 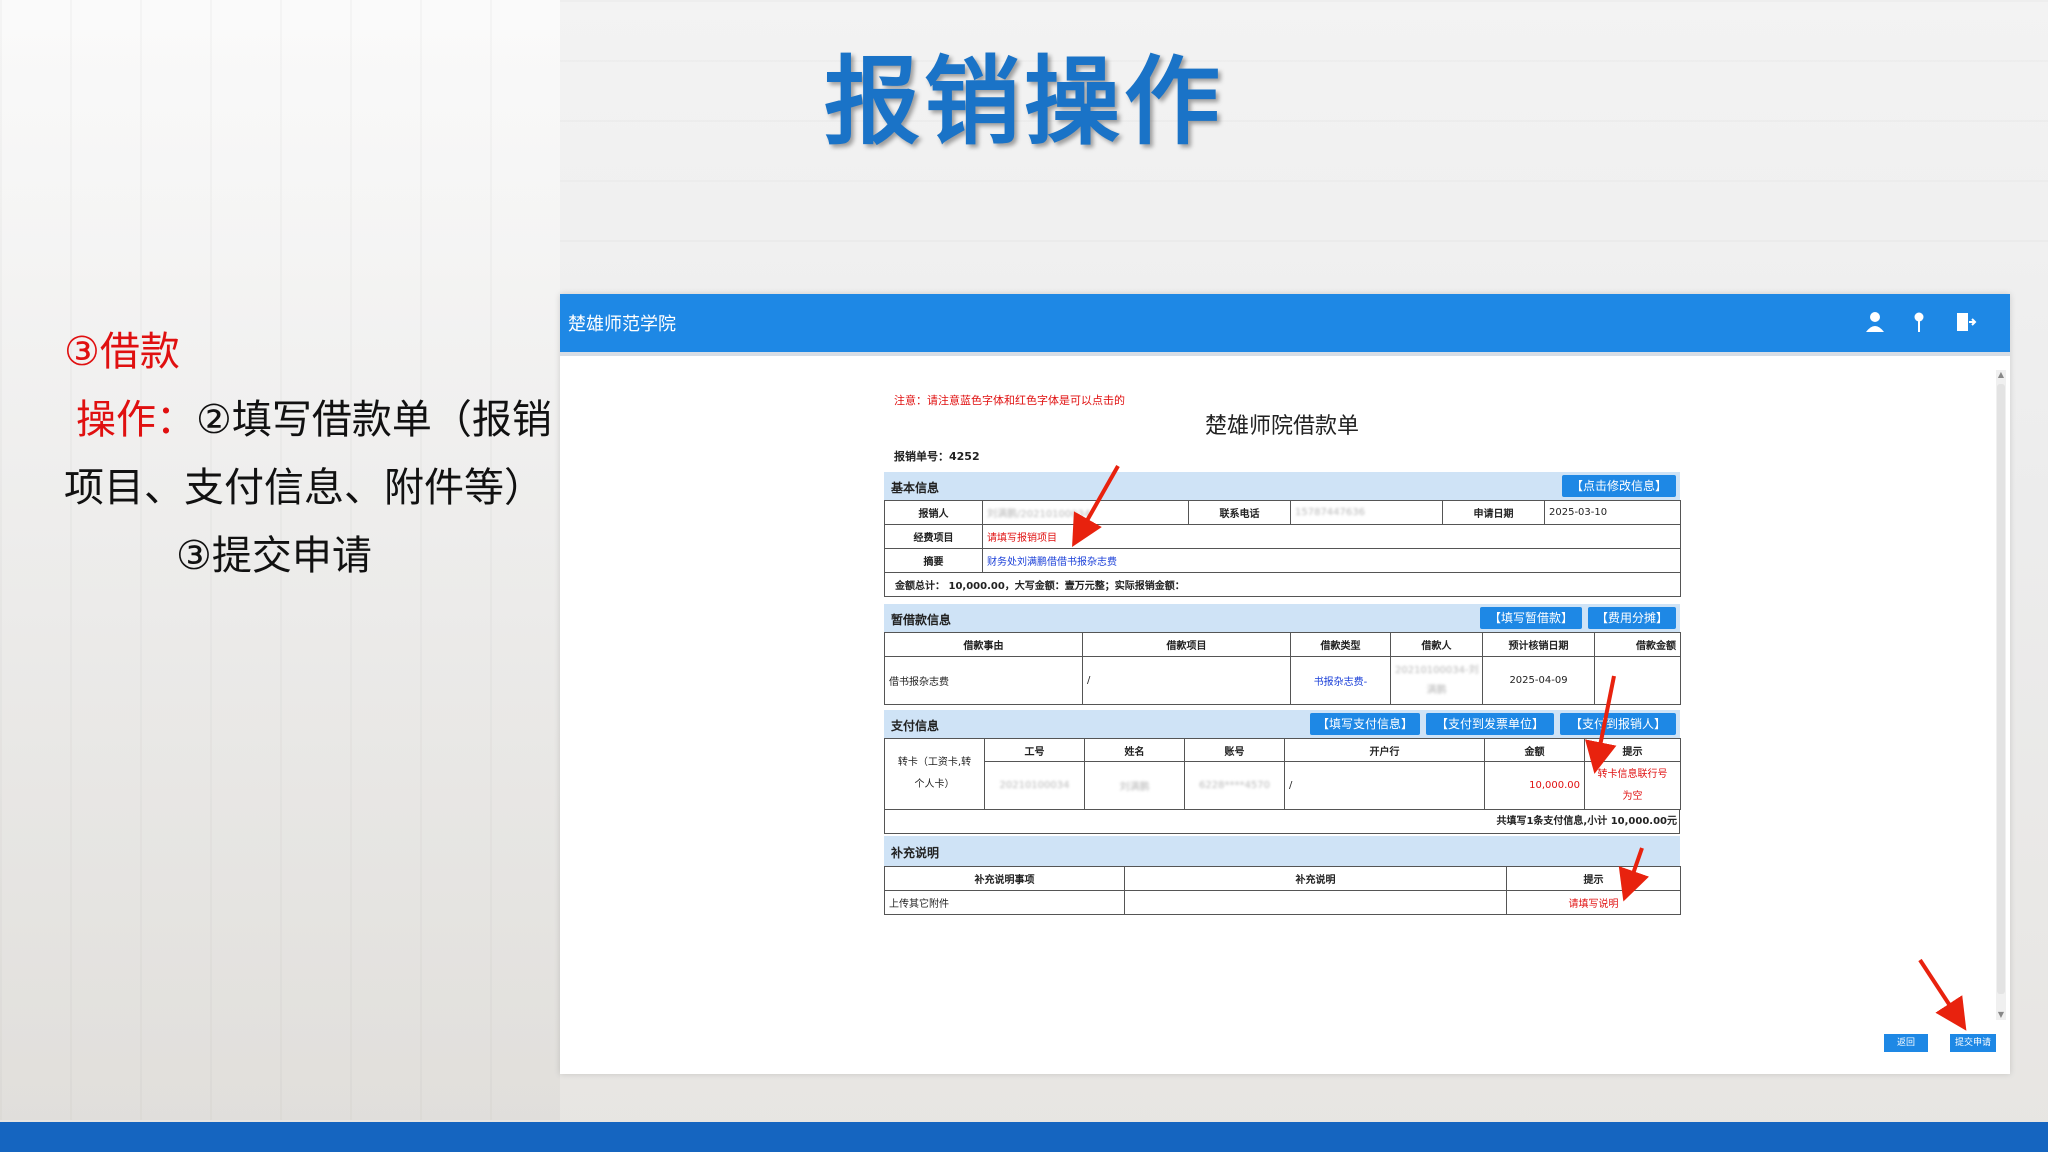 What do you see at coordinates (983, 644) in the screenshot?
I see `loan-header: 借款事由` at bounding box center [983, 644].